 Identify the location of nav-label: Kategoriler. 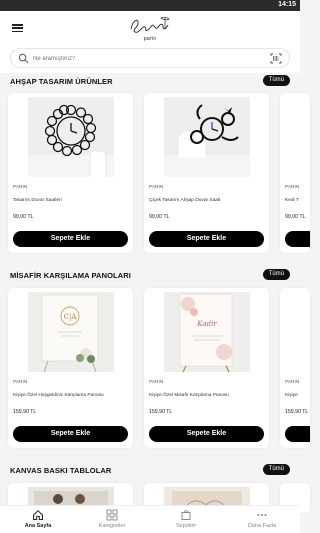
(112, 526).